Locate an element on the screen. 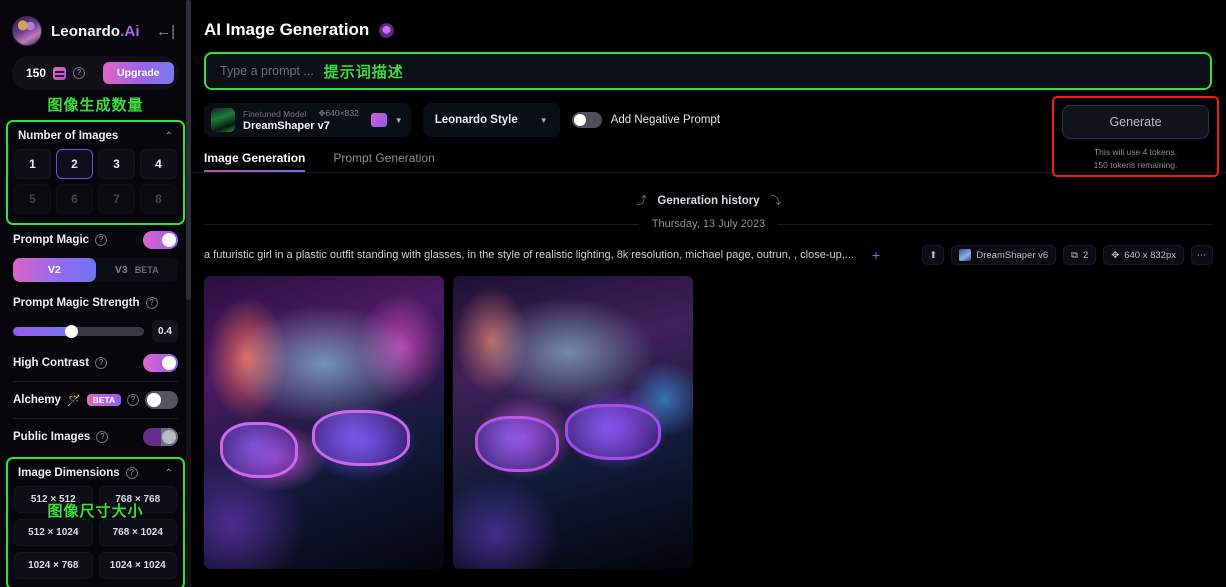  tab-prompt-generation: Prompt Generation is located at coordinates (383, 161).